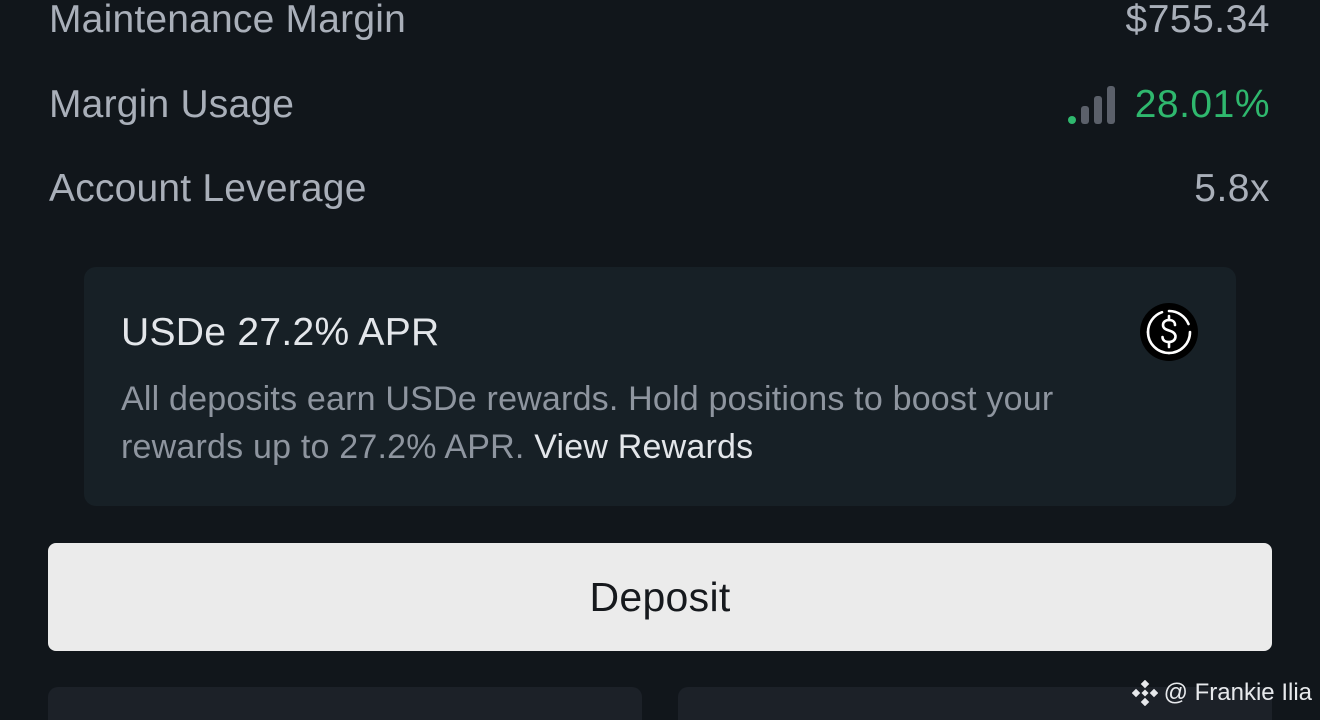 Image resolution: width=1320 pixels, height=720 pixels. I want to click on deposit-button: Deposit, so click(660, 597).